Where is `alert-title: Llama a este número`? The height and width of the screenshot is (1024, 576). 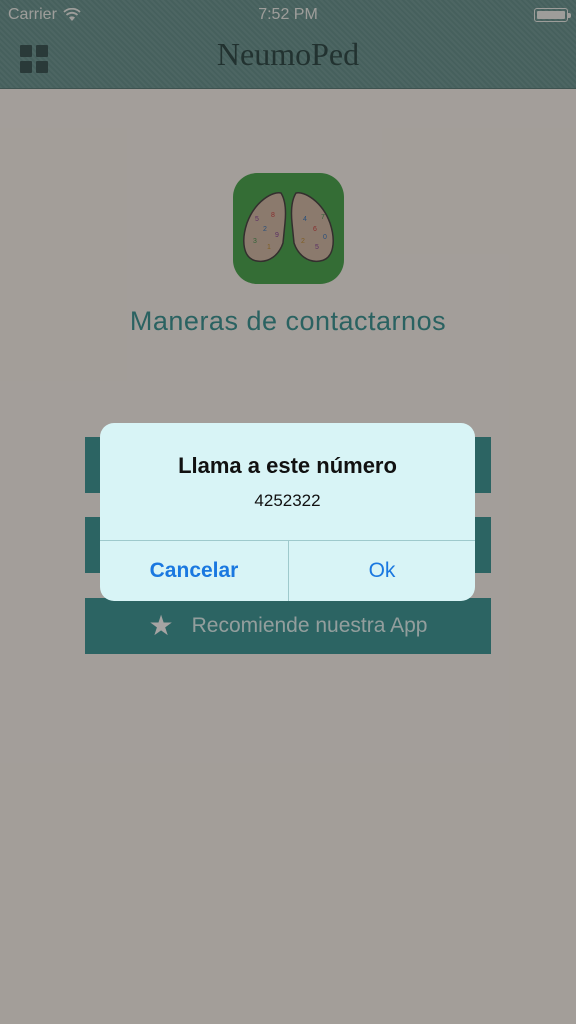 alert-title: Llama a este número is located at coordinates (287, 465).